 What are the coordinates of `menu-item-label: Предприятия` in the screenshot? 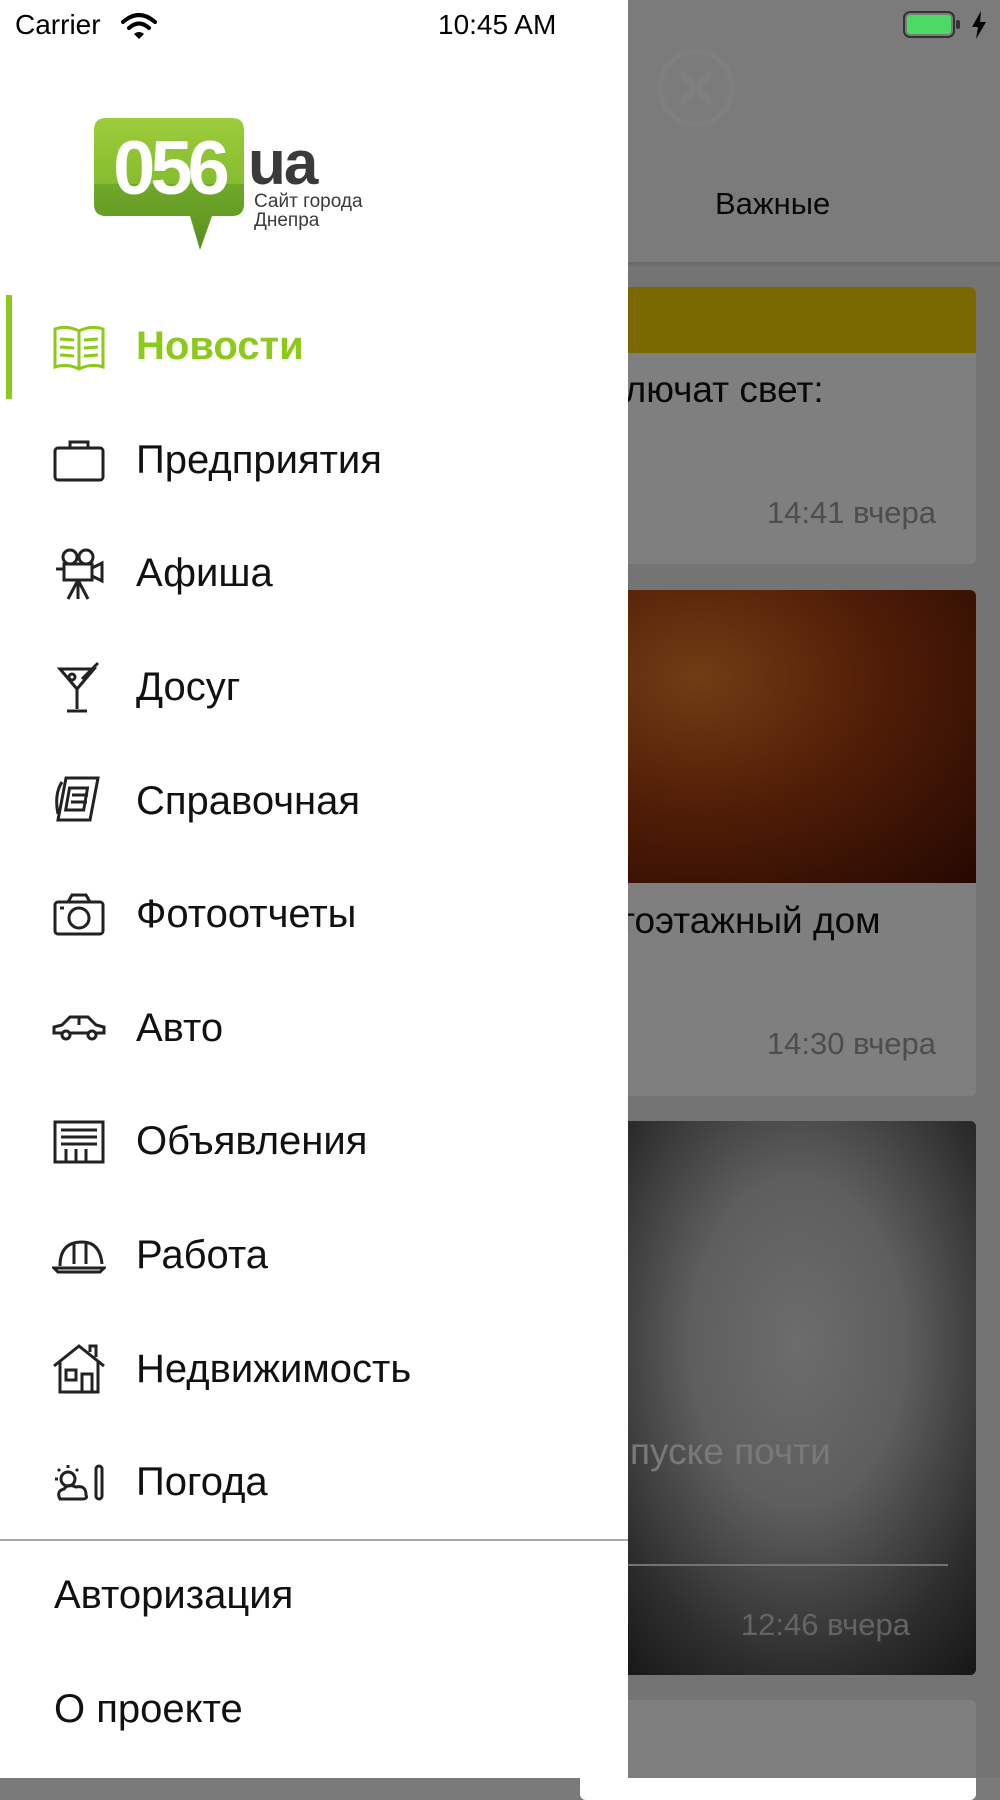 It's located at (259, 459).